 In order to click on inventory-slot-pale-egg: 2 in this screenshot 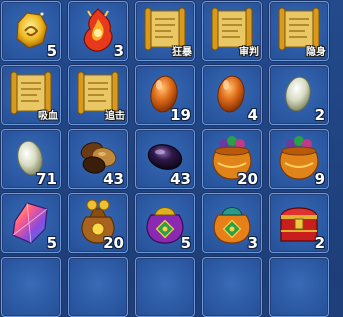, I will do `click(299, 95)`.